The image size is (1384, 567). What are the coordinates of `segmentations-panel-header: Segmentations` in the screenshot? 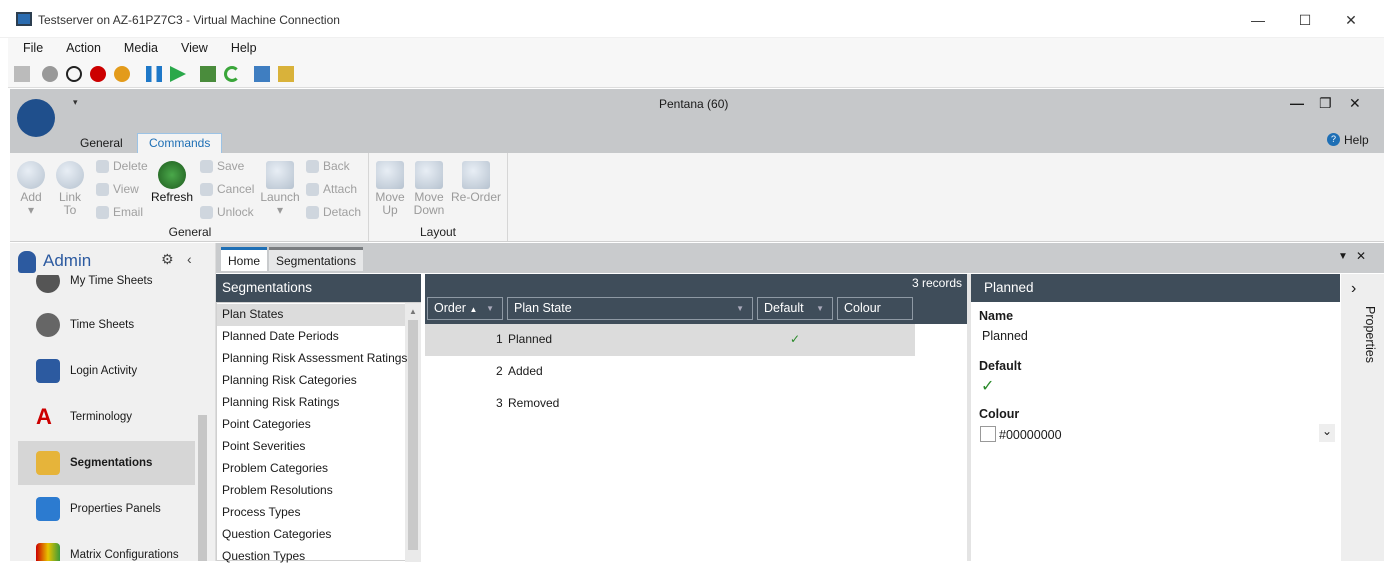 It's located at (318, 288).